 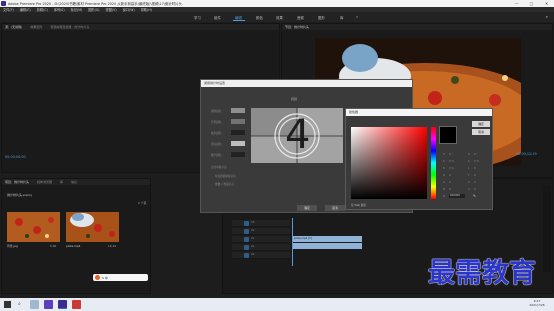 What do you see at coordinates (76, 304) in the screenshot?
I see `app-taskbar-icon` at bounding box center [76, 304].